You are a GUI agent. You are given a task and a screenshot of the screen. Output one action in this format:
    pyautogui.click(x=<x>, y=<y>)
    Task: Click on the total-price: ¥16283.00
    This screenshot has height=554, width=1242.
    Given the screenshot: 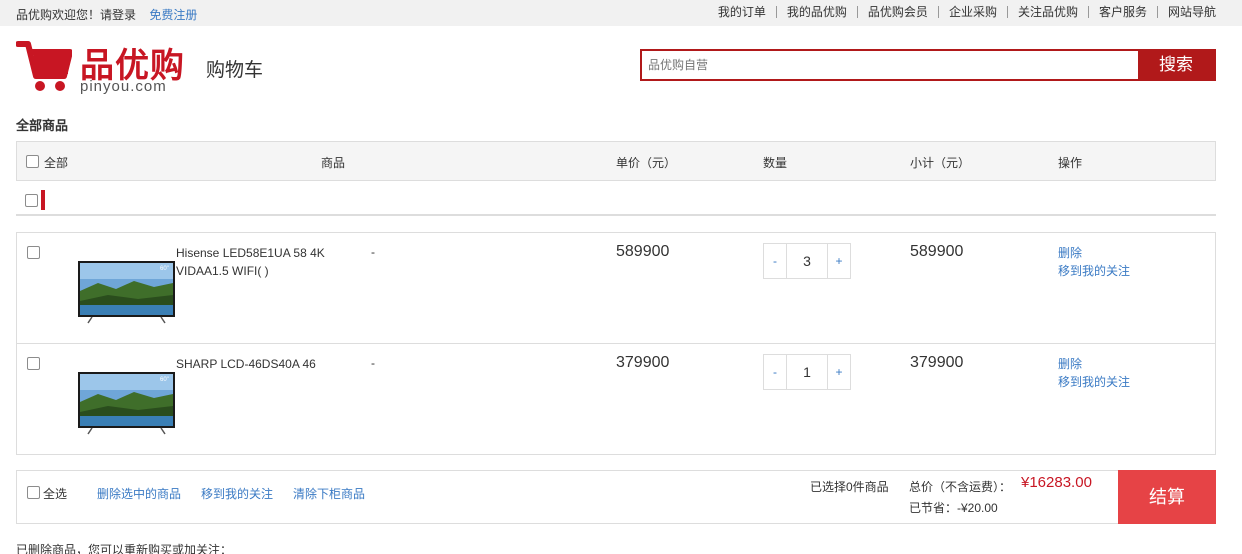 What is the action you would take?
    pyautogui.click(x=1056, y=482)
    